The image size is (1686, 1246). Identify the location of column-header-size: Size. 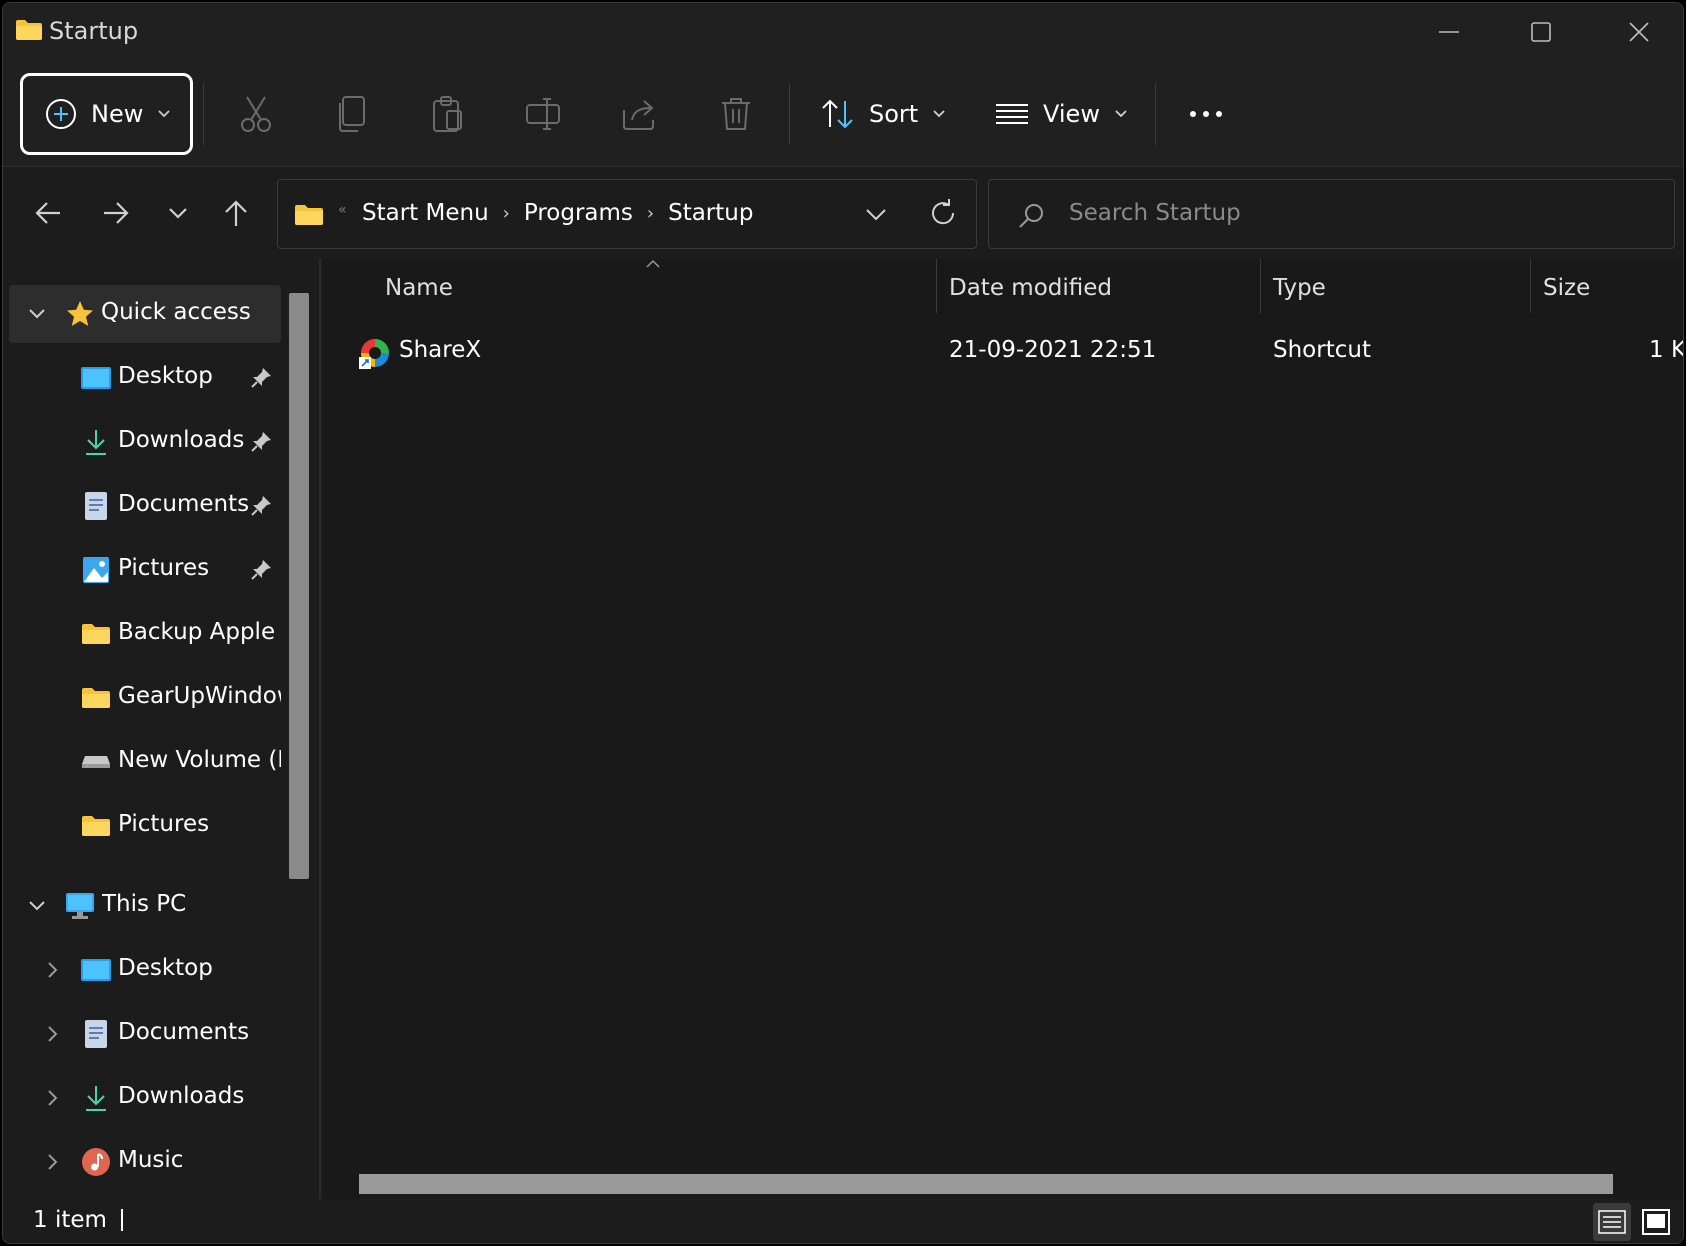
(1566, 288).